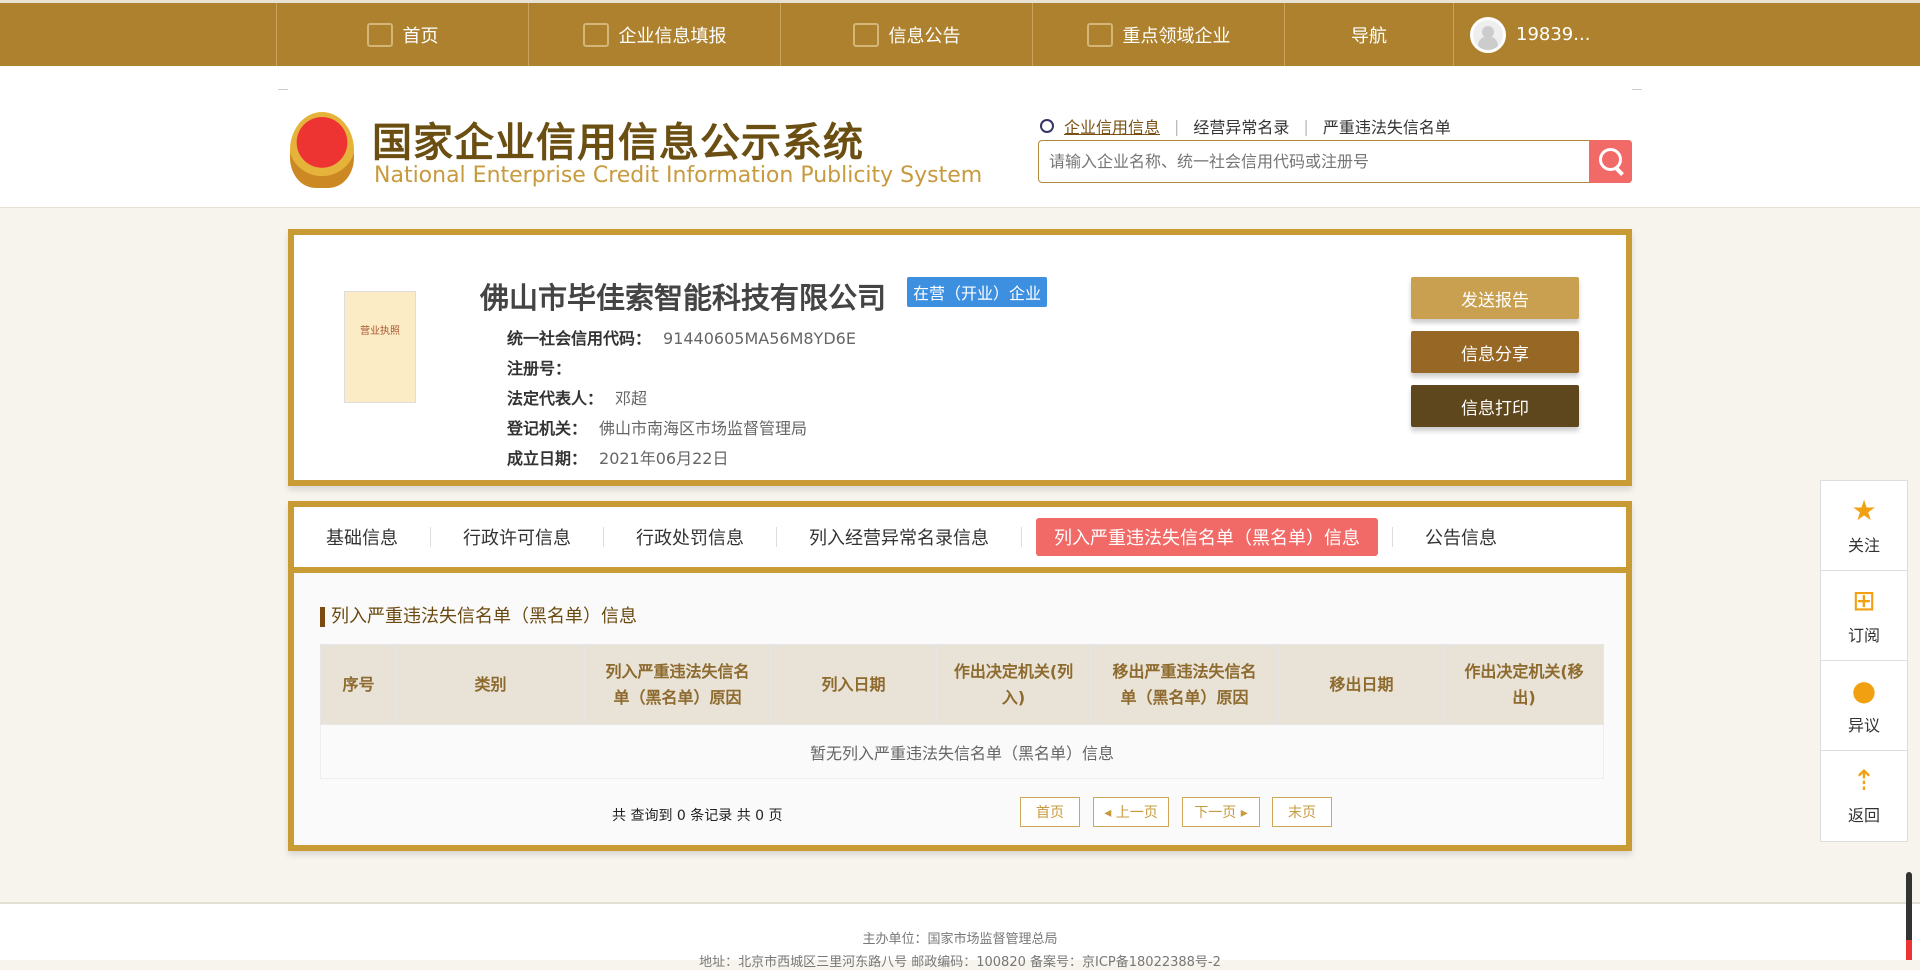  I want to click on field-label: 统一社会信用代码：, so click(579, 338).